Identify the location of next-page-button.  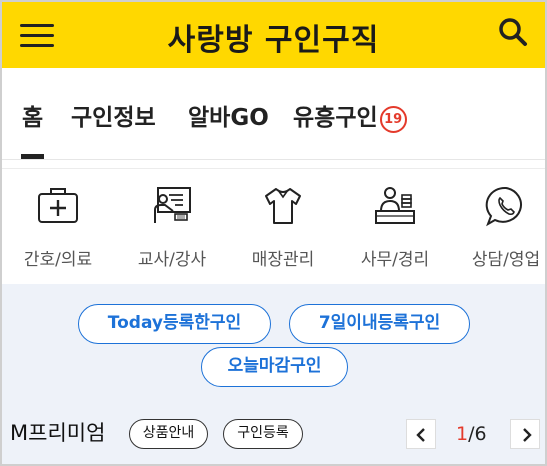
(525, 434).